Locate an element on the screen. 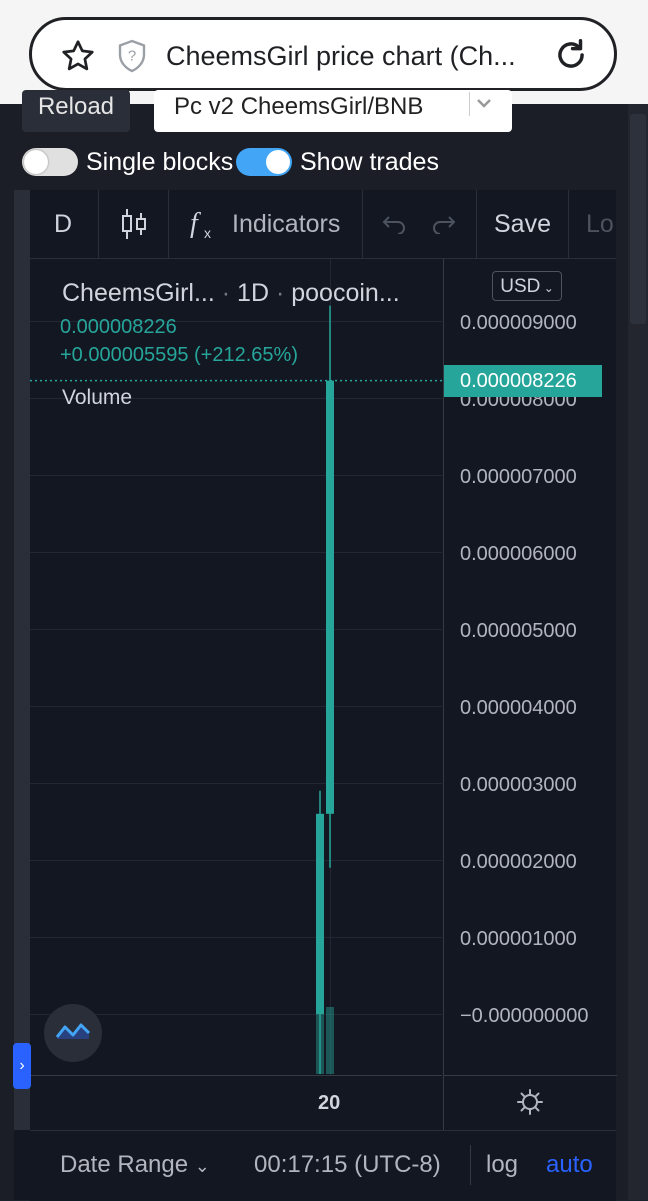 This screenshot has width=648, height=1201. price-axis-label: 0.000006000 is located at coordinates (518, 554).